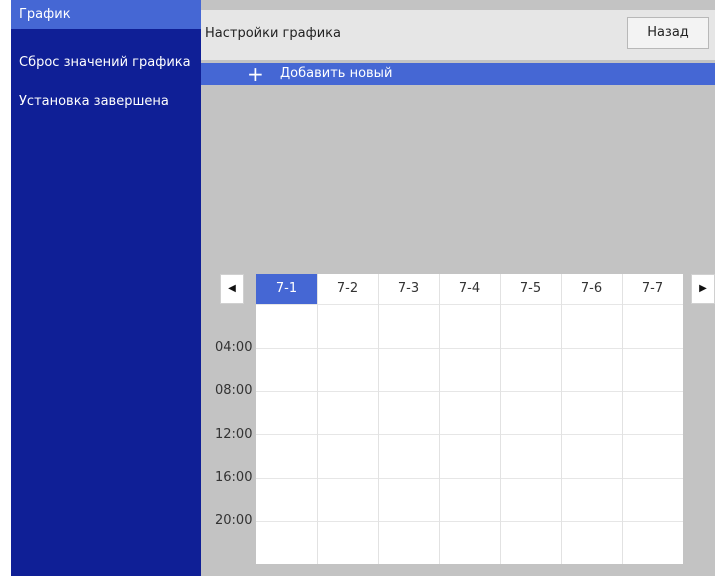 Image resolution: width=716 pixels, height=576 pixels. What do you see at coordinates (408, 289) in the screenshot?
I see `column-header-7-3: 7-3` at bounding box center [408, 289].